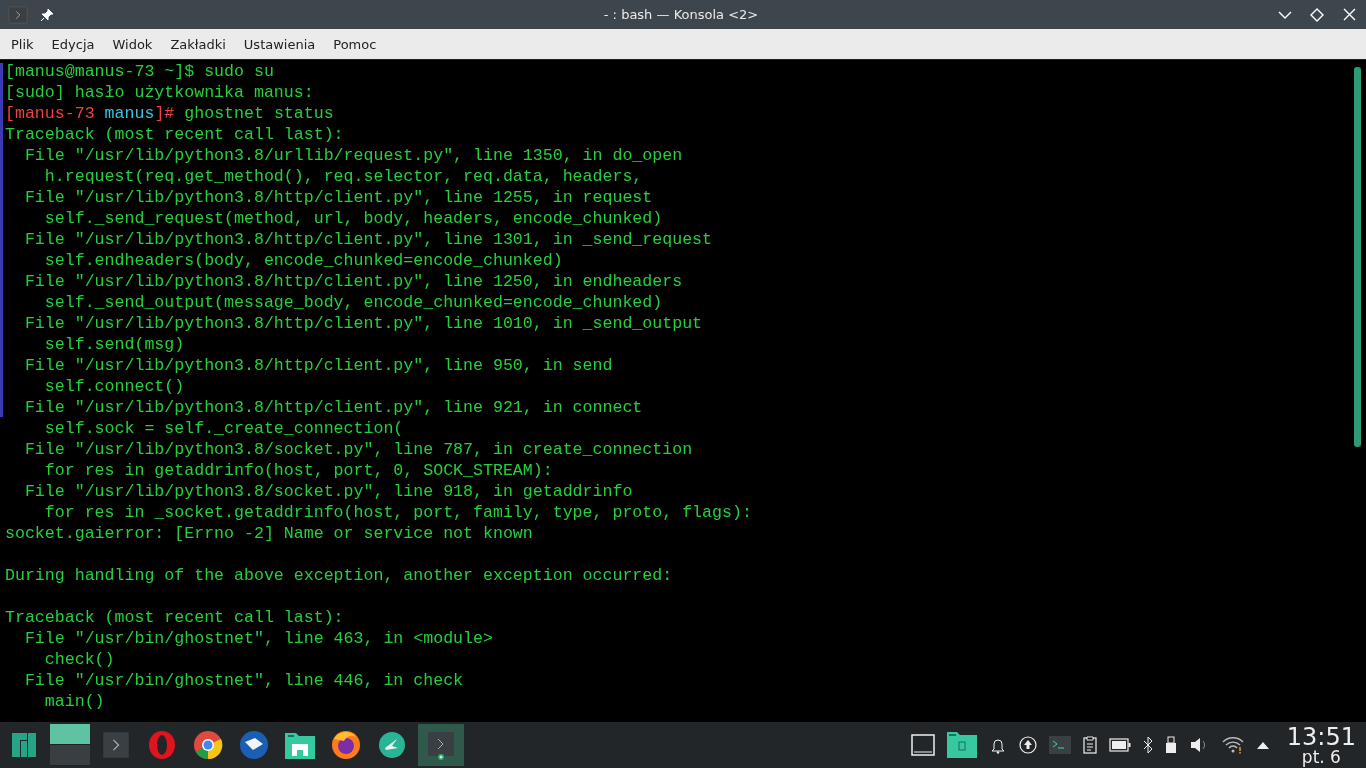  Describe the element at coordinates (70, 745) in the screenshot. I see `desktop-pager` at that location.